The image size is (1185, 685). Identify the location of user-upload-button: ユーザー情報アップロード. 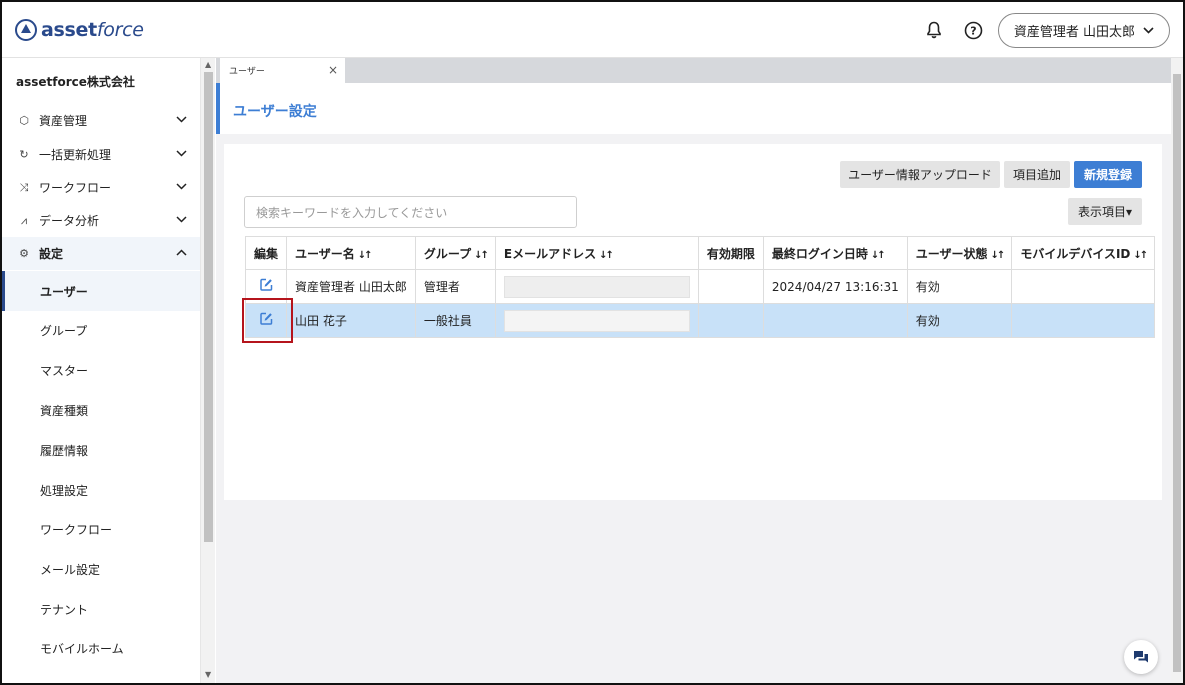
(920, 174).